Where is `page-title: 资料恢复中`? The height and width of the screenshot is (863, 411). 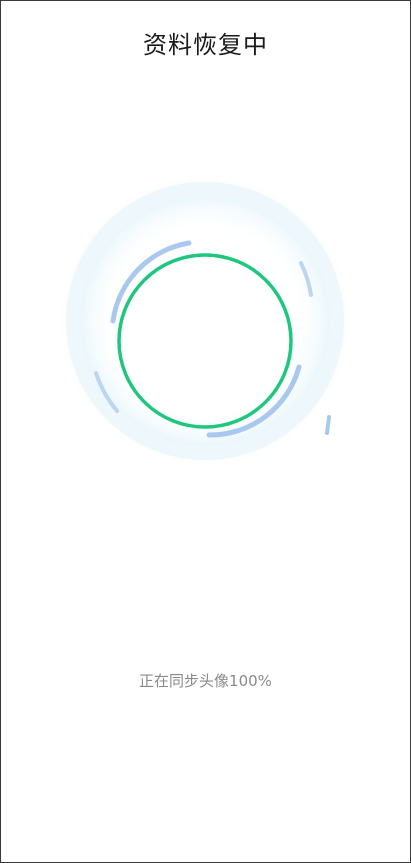 page-title: 资料恢复中 is located at coordinates (205, 45).